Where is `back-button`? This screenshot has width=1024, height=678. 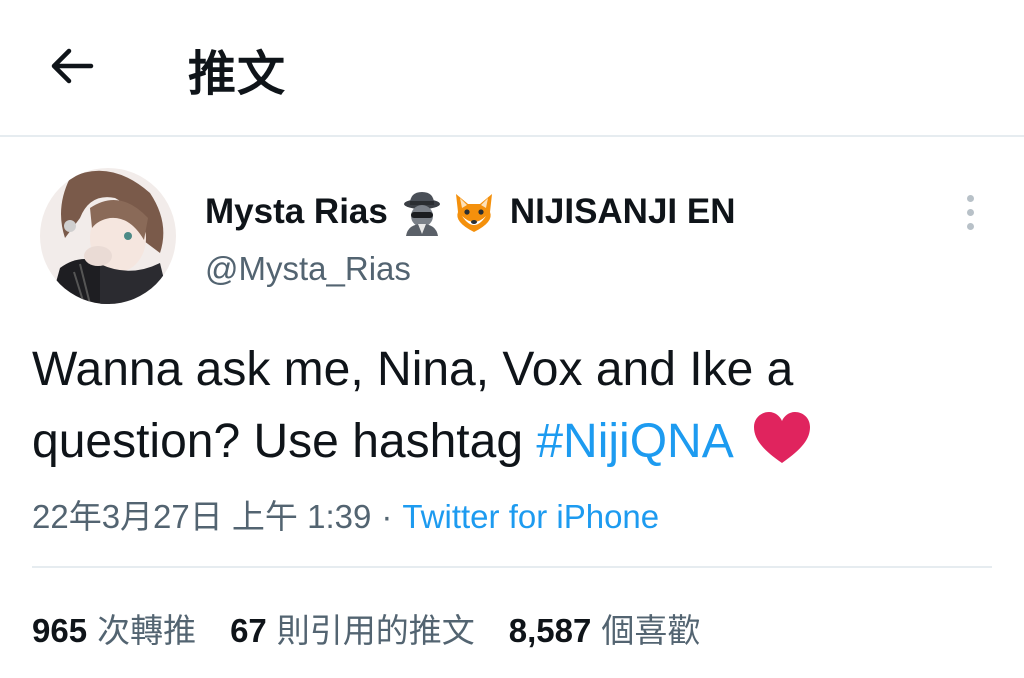
back-button is located at coordinates (72, 66).